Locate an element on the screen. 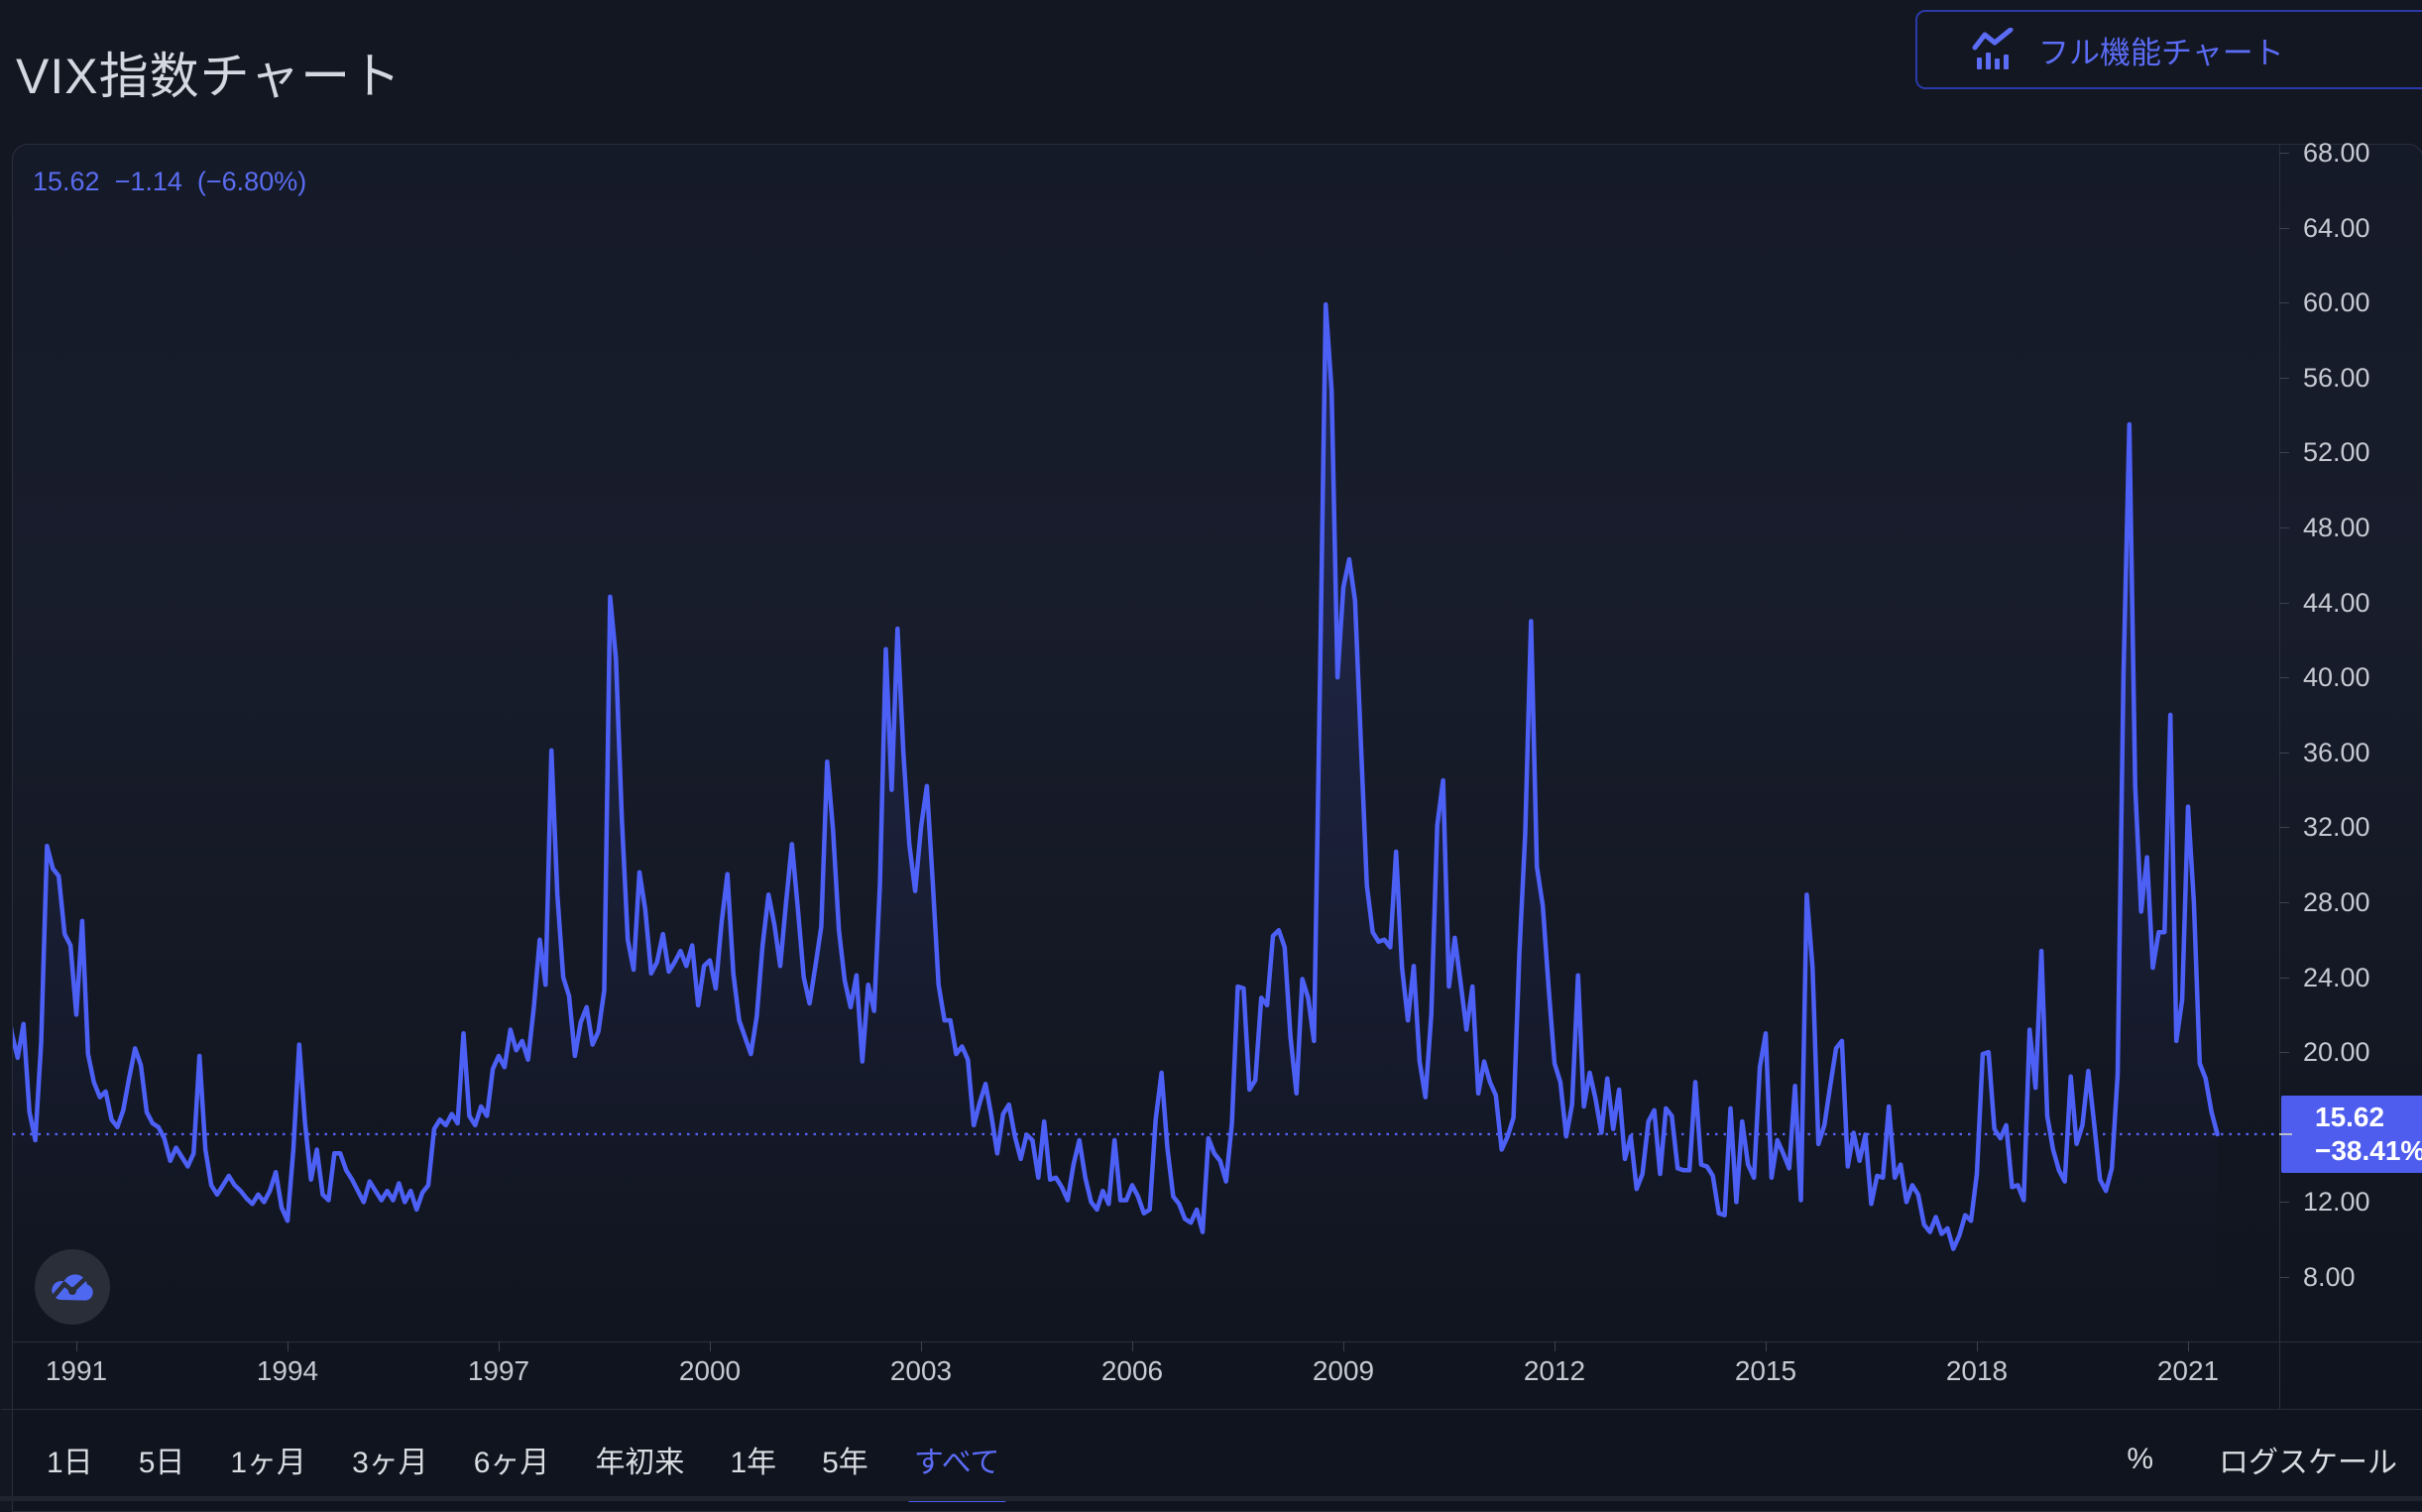  price-axis-label: 32.00 is located at coordinates (2336, 827).